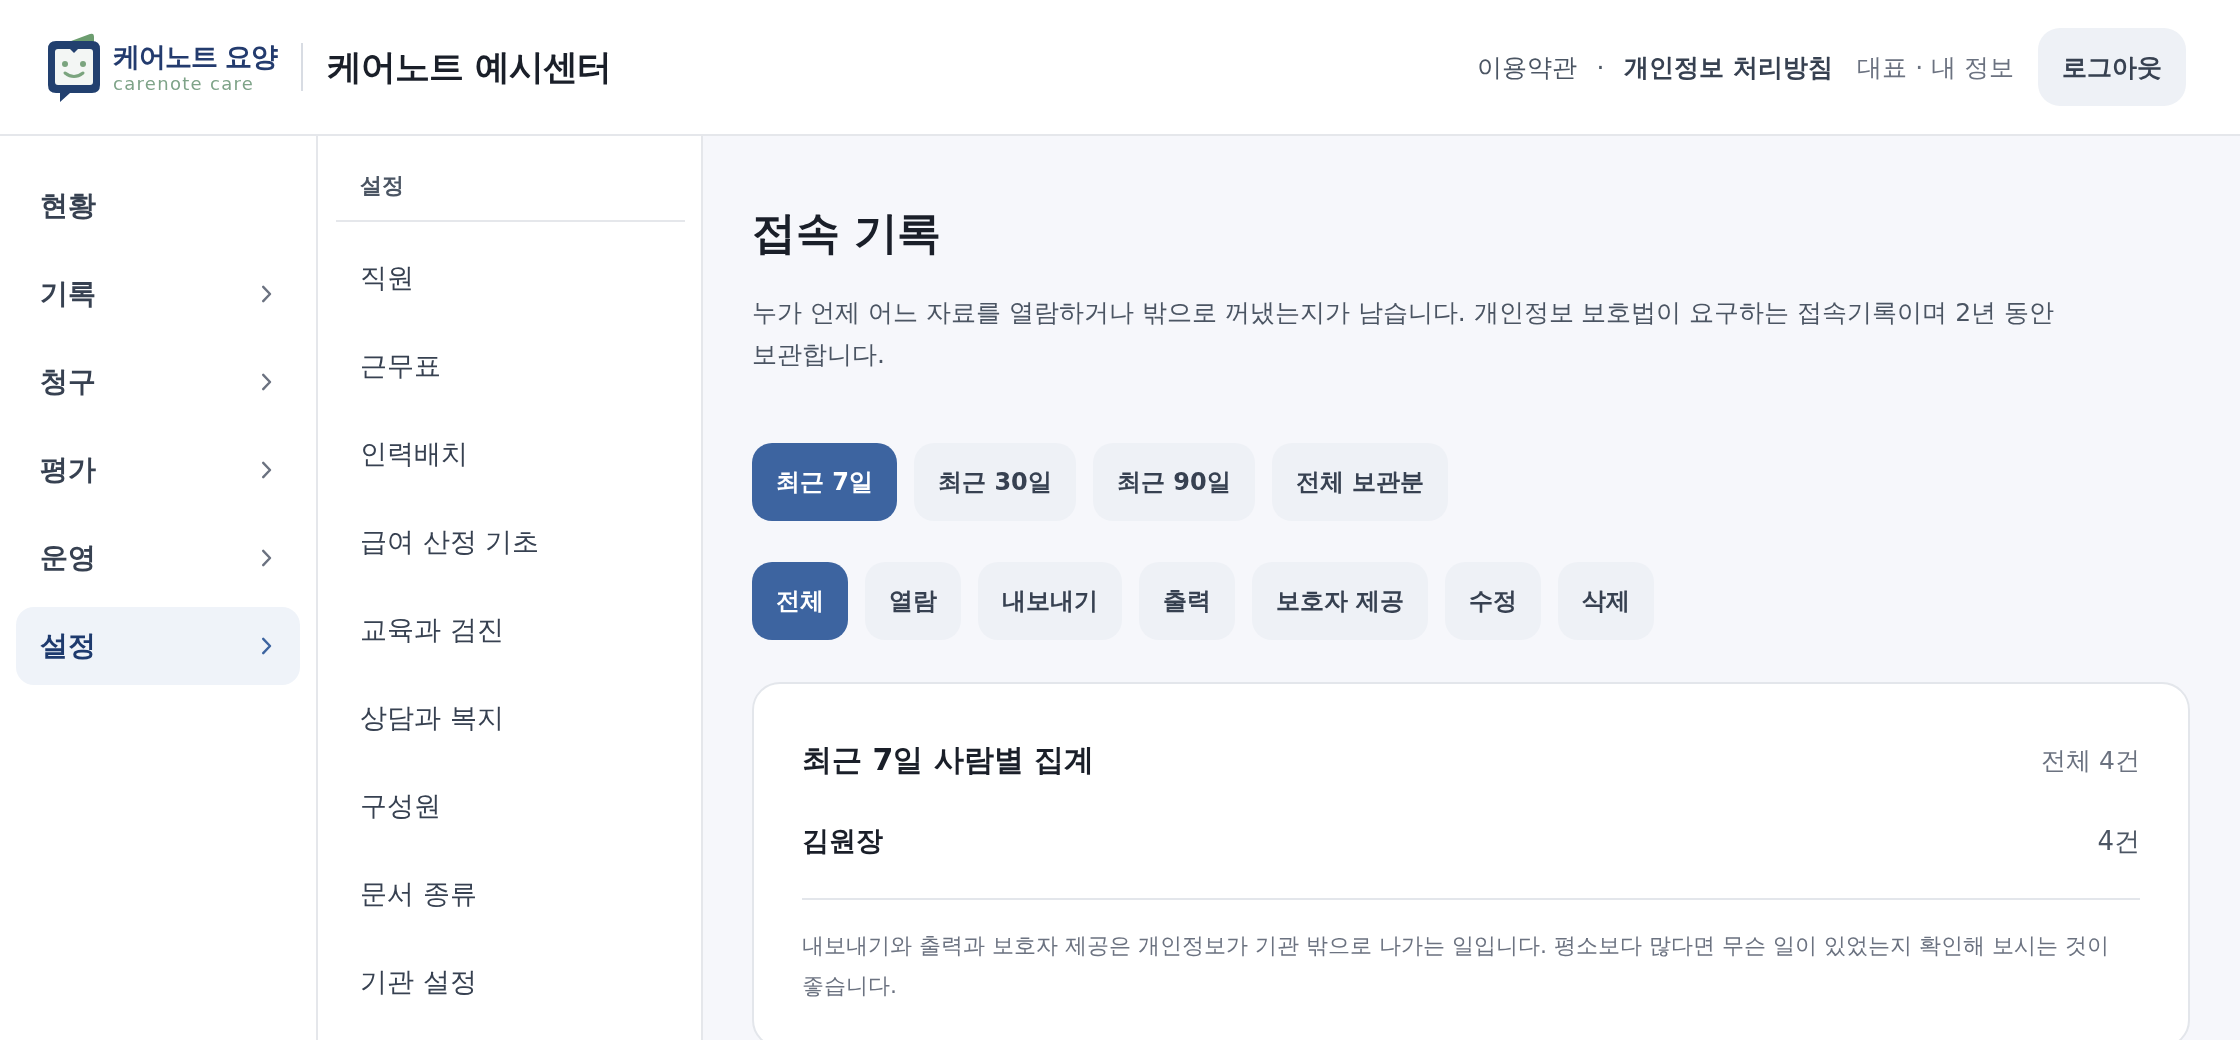 This screenshot has height=1040, width=2240. What do you see at coordinates (995, 482) in the screenshot?
I see `period-filter-tab: 최근 30일` at bounding box center [995, 482].